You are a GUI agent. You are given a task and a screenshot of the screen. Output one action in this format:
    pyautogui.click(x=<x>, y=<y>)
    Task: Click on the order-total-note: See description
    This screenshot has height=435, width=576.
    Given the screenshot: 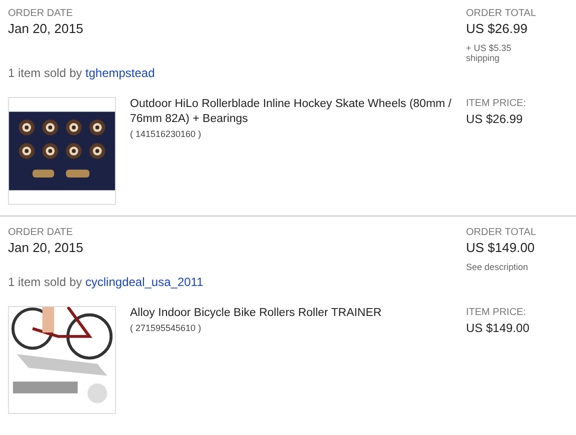 What is the action you would take?
    pyautogui.click(x=498, y=267)
    